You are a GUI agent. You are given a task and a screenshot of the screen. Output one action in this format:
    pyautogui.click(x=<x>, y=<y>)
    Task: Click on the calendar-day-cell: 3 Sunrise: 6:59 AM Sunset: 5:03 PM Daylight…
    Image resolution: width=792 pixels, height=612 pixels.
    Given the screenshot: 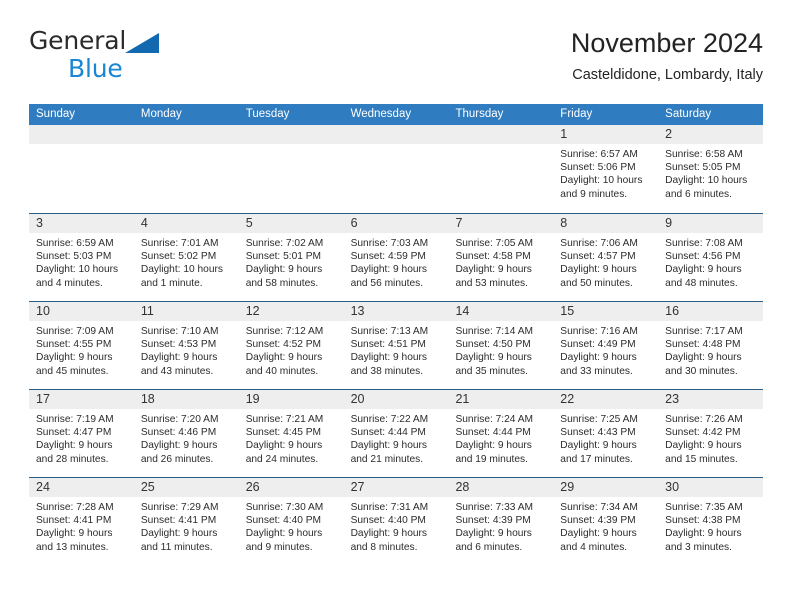 What is the action you would take?
    pyautogui.click(x=81, y=257)
    